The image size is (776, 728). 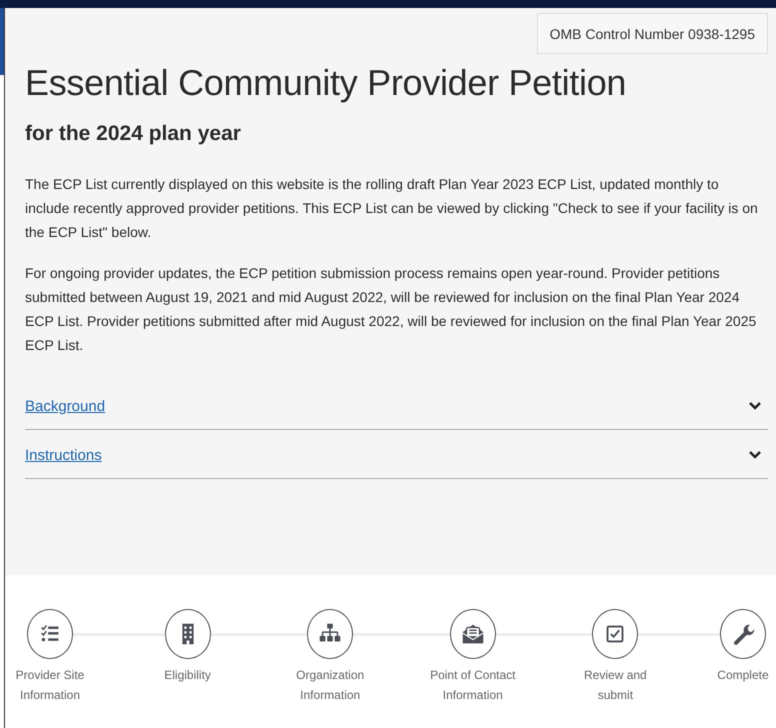 I want to click on accordion-link: Instructions, so click(x=63, y=455).